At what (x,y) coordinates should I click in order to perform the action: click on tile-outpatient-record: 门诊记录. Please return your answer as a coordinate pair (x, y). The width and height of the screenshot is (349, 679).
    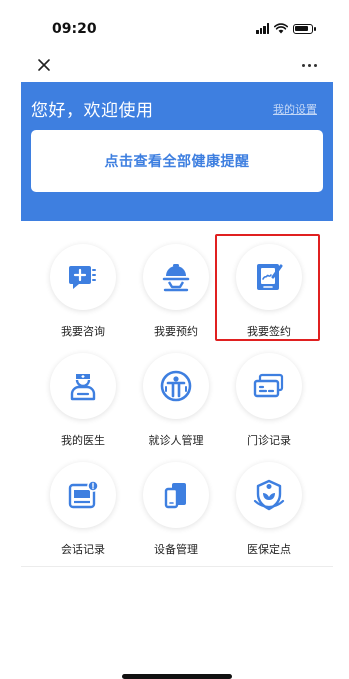
    Looking at the image, I should click on (265, 397).